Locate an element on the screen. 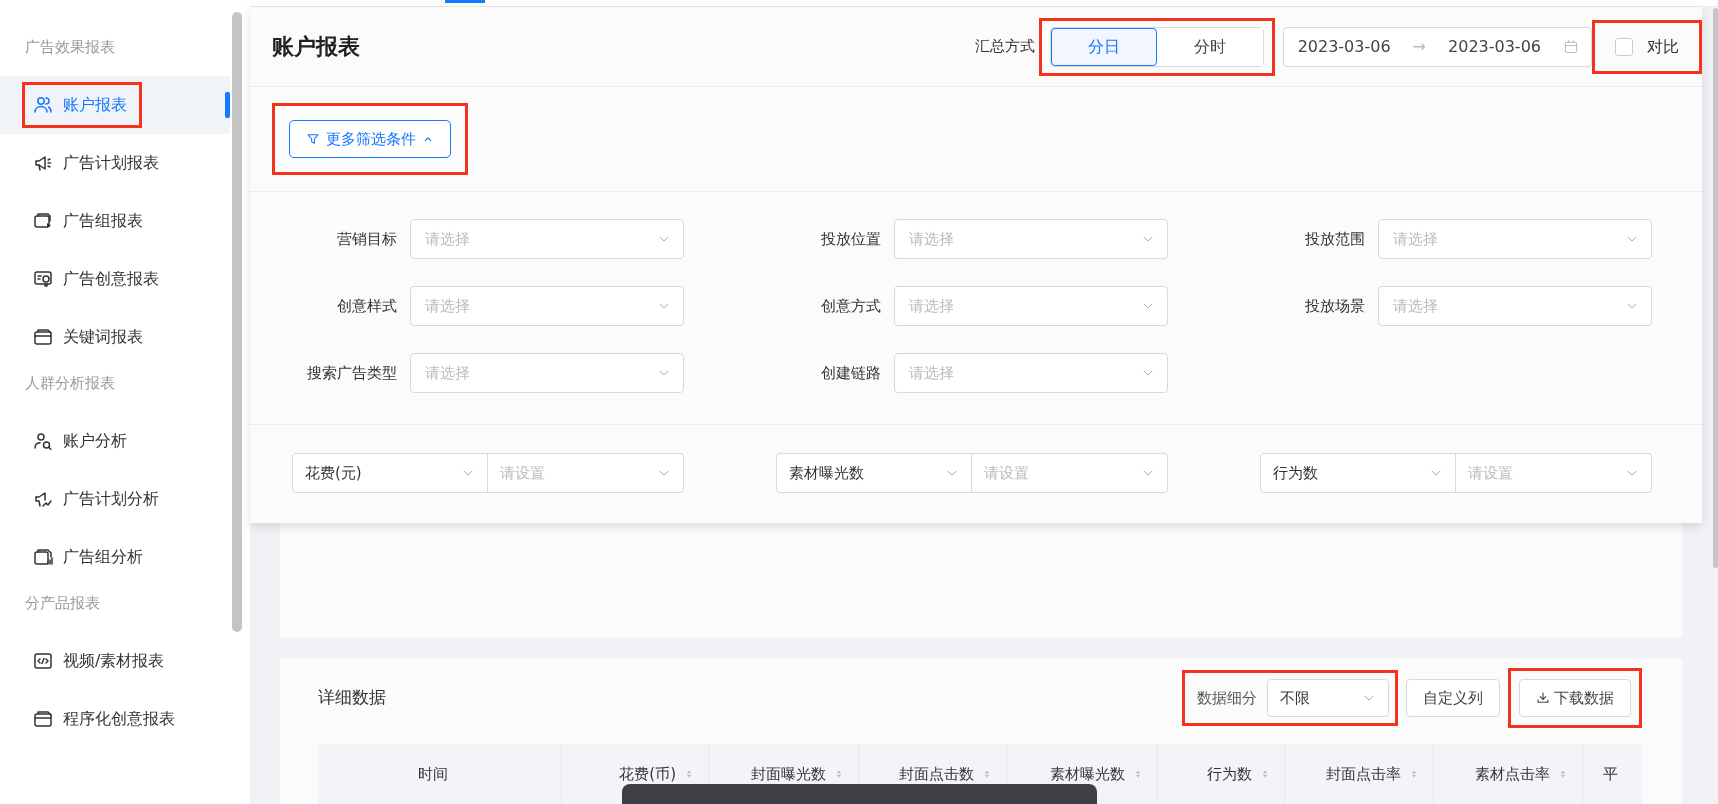 The width and height of the screenshot is (1718, 804). segment-tab: 分日 is located at coordinates (1103, 46).